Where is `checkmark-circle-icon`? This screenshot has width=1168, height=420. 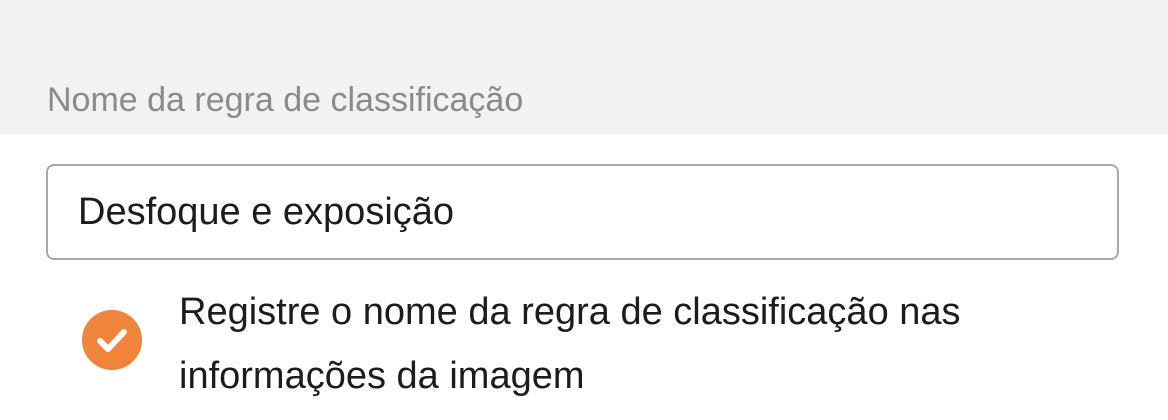 checkmark-circle-icon is located at coordinates (112, 340).